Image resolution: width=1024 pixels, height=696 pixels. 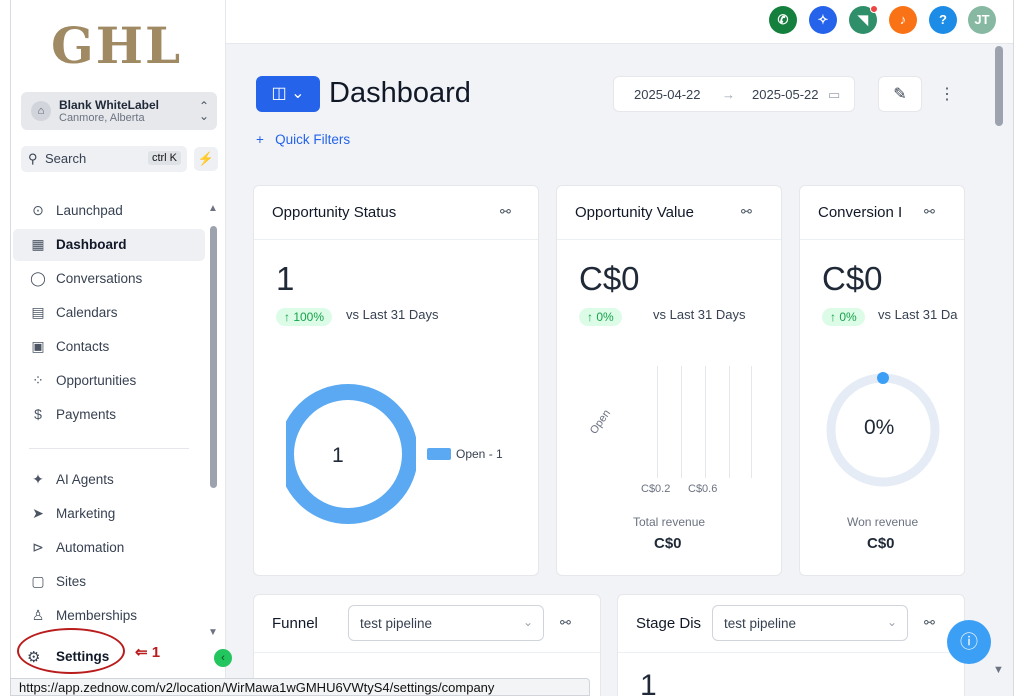 What do you see at coordinates (288, 94) in the screenshot?
I see `dashboard-switcher-button: ◫ ⌄` at bounding box center [288, 94].